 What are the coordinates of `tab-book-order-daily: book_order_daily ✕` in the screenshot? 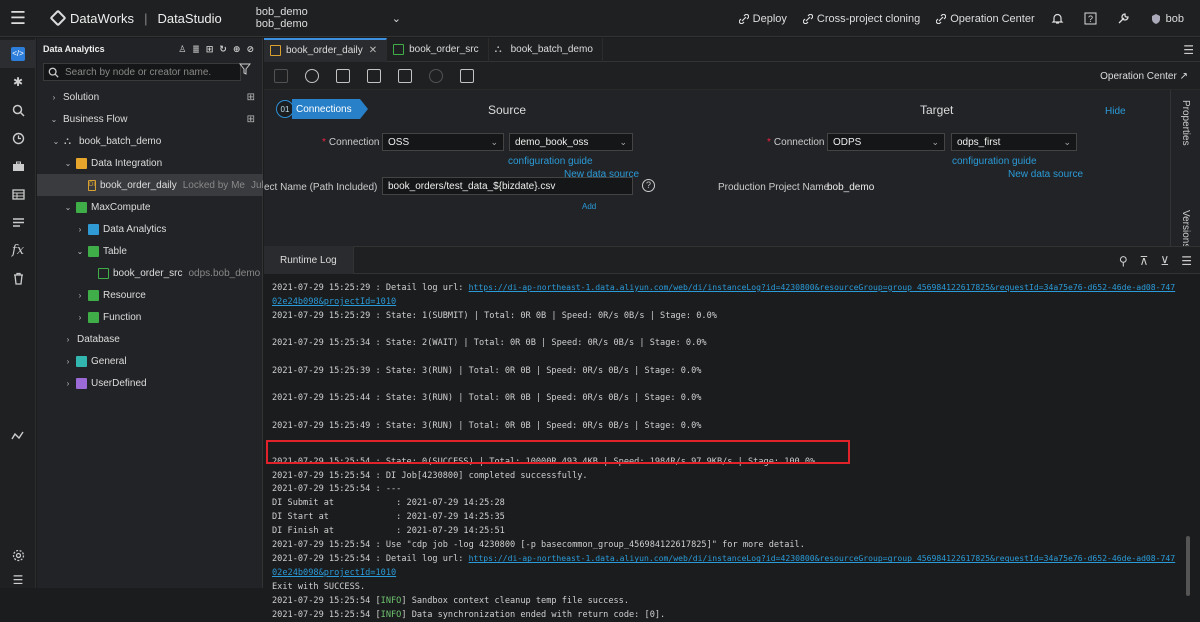 It's located at (326, 49).